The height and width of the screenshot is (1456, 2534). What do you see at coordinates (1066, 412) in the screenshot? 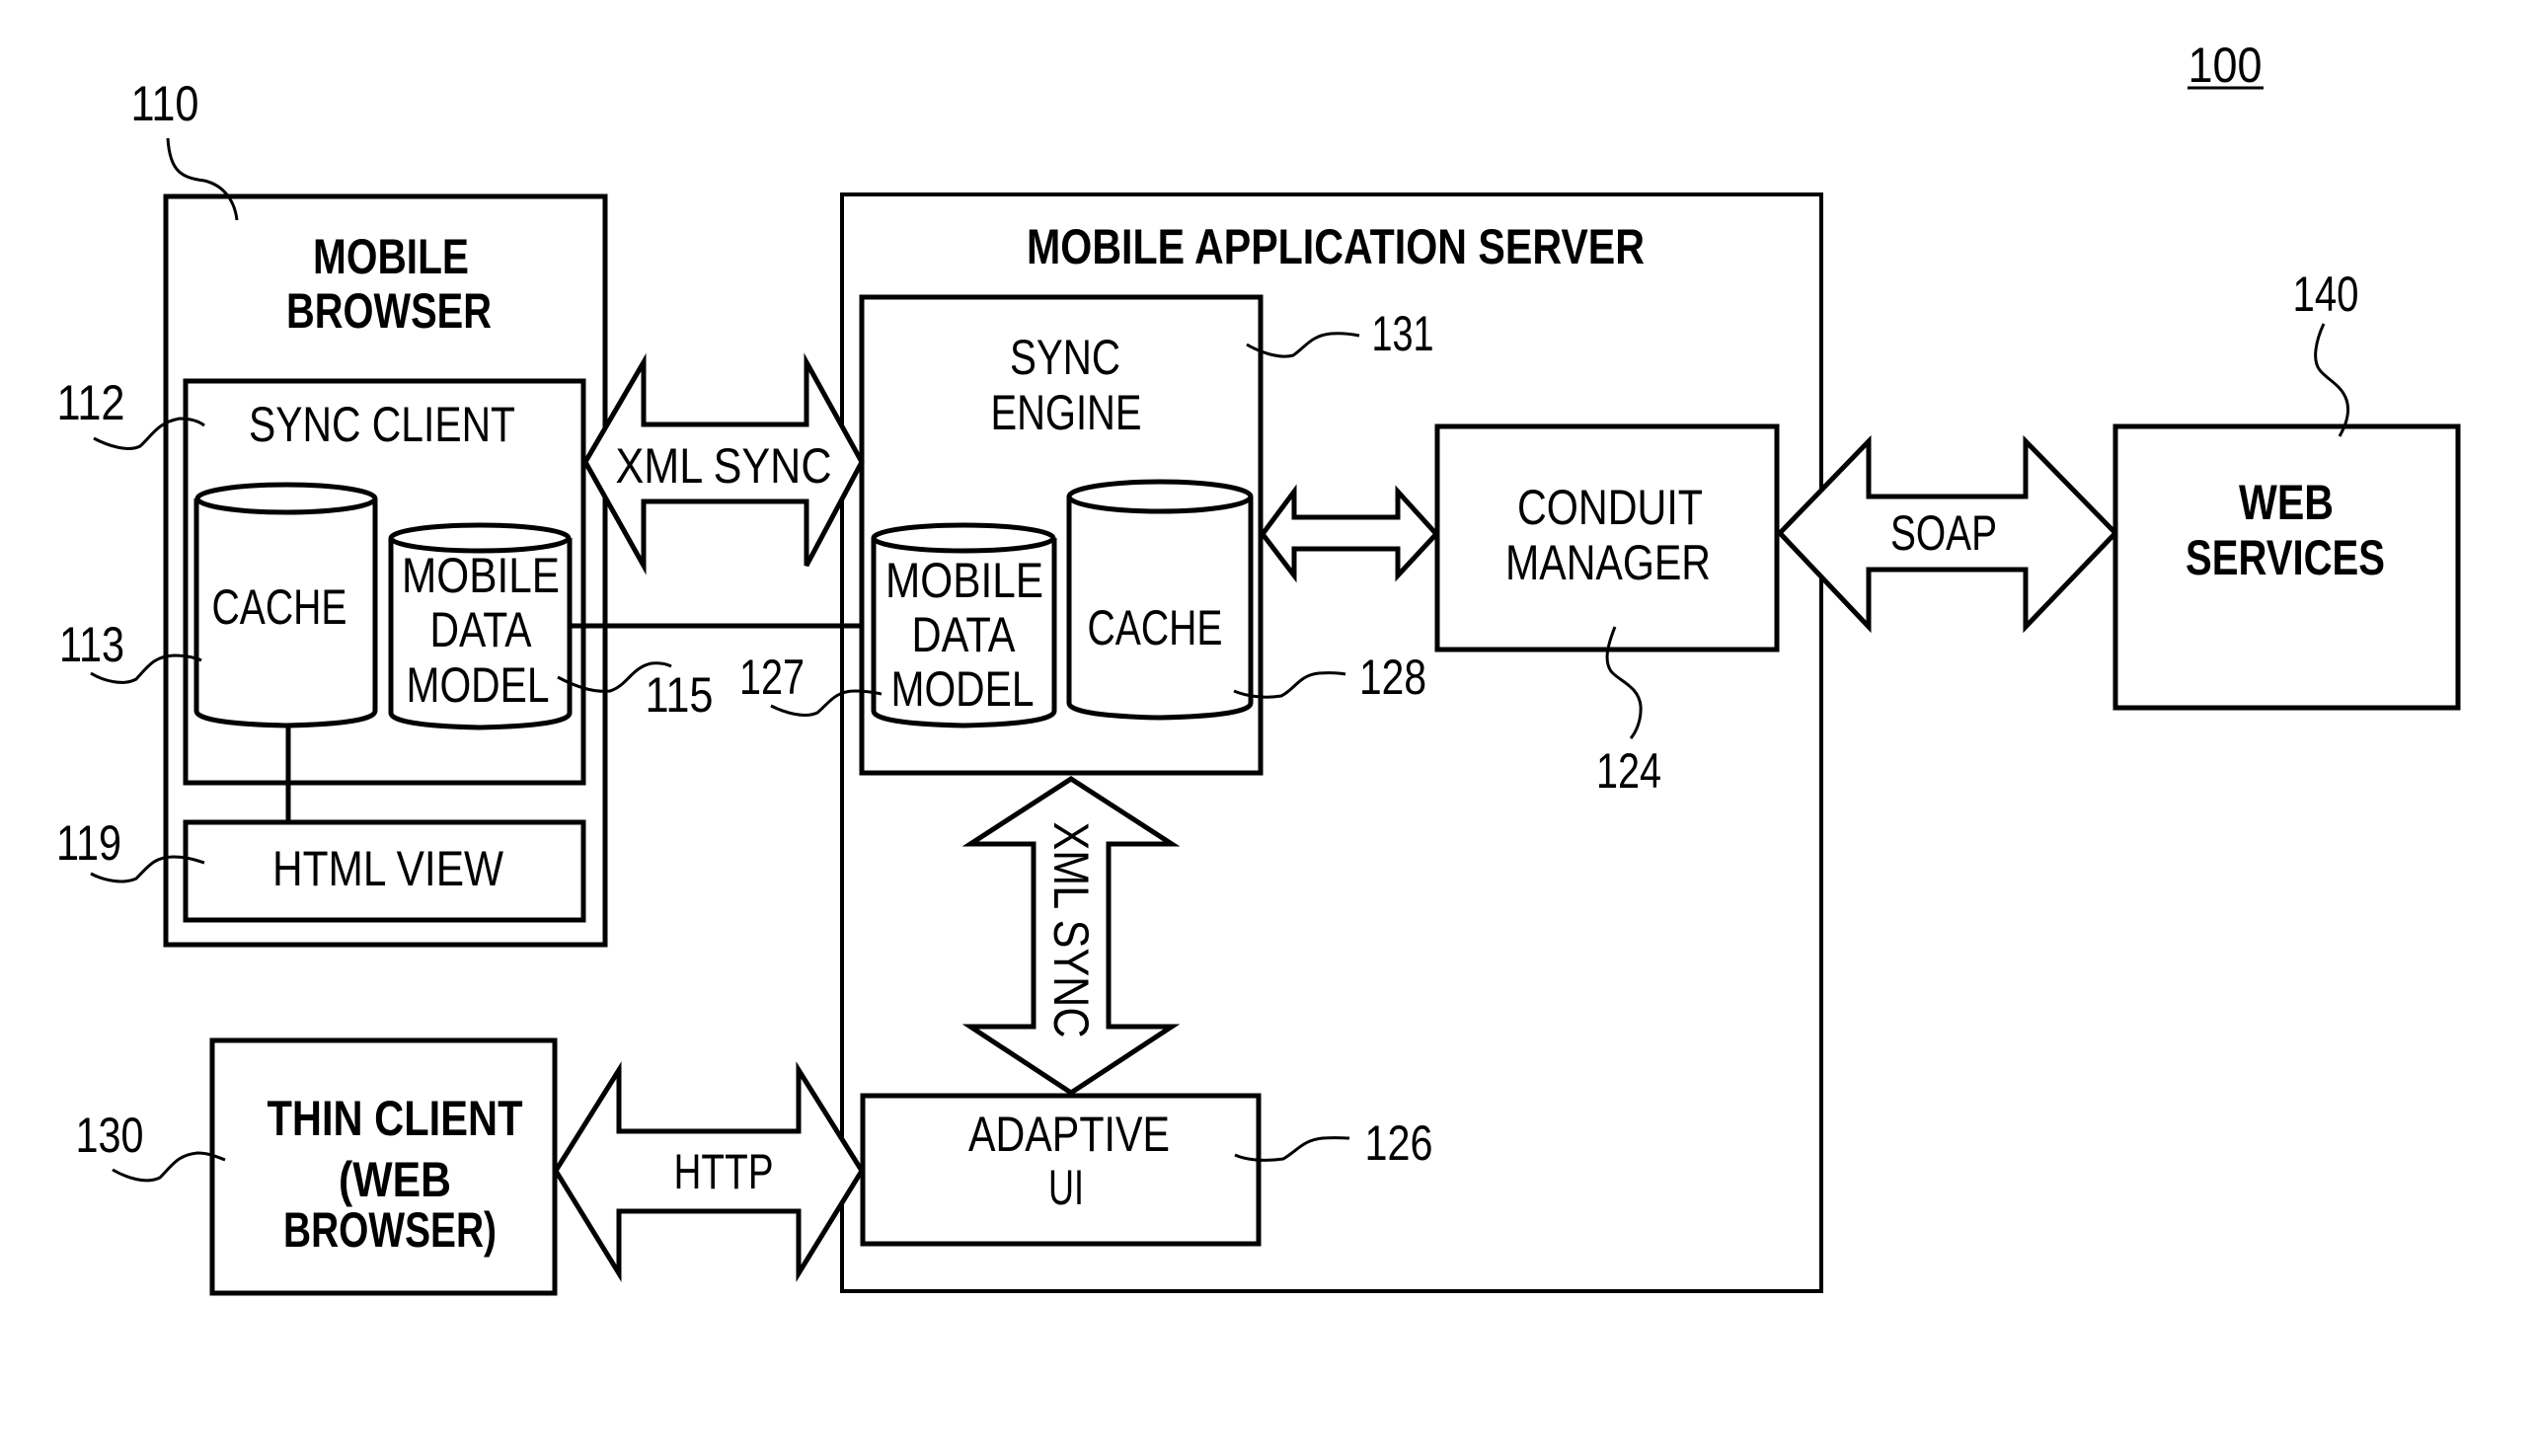
I see `sync-engine-line2: ENGINE` at bounding box center [1066, 412].